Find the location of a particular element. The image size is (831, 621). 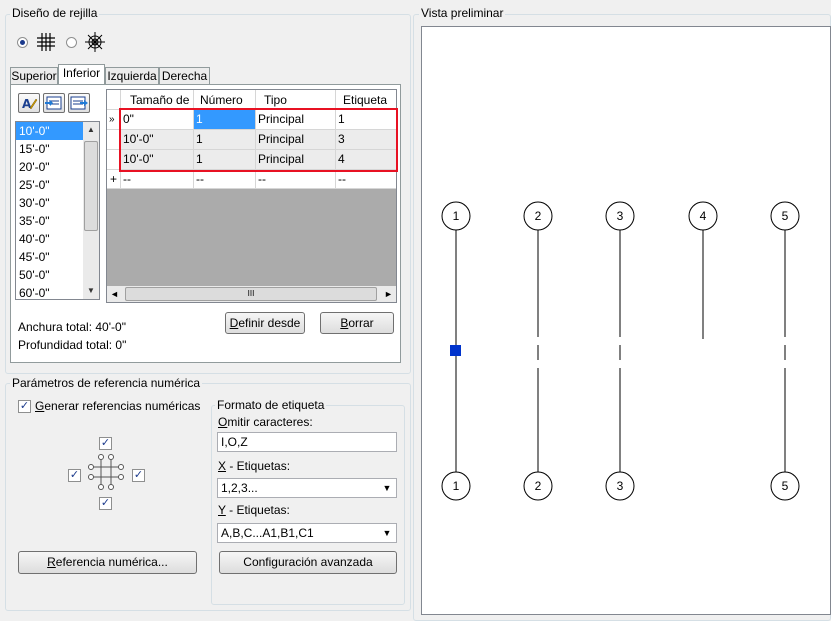

highlight-rectangle is located at coordinates (258, 140).